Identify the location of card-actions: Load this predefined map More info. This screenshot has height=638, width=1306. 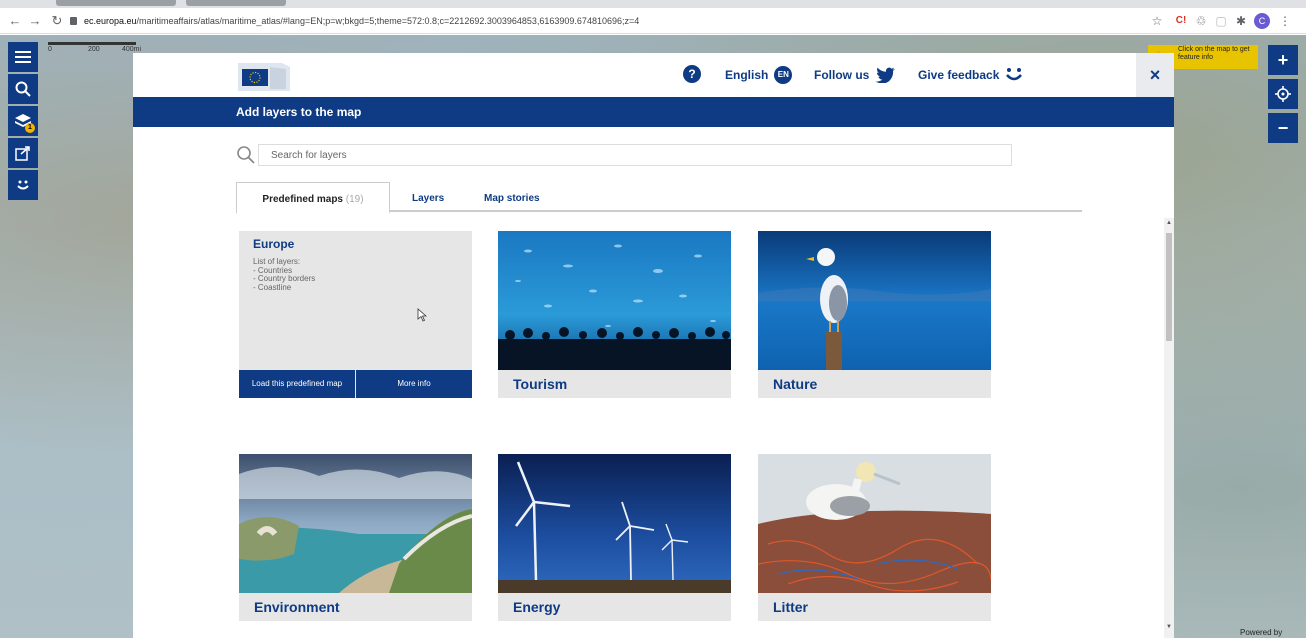
(355, 384).